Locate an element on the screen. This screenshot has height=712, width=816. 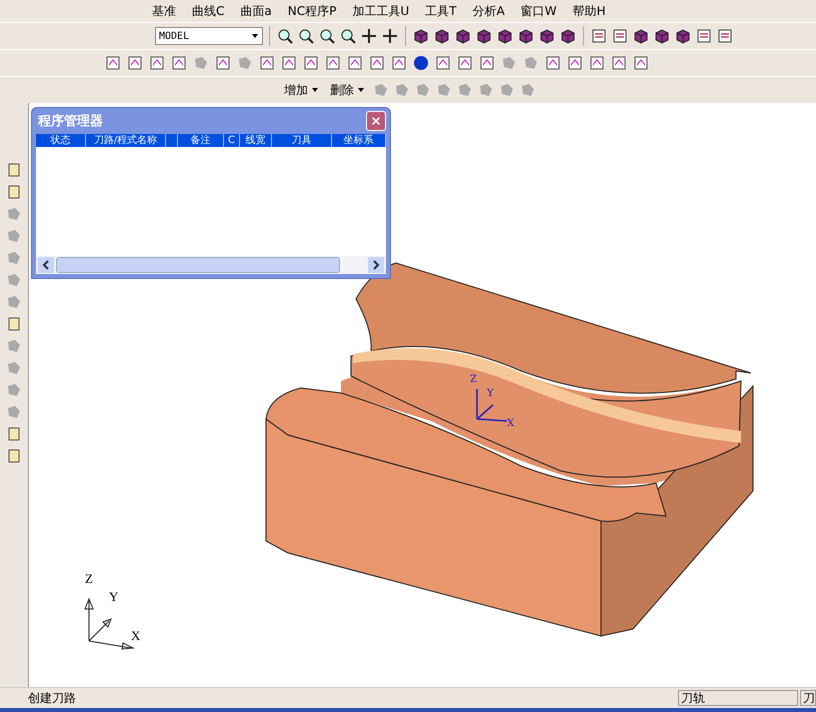
menu-item: 分析A is located at coordinates (488, 11).